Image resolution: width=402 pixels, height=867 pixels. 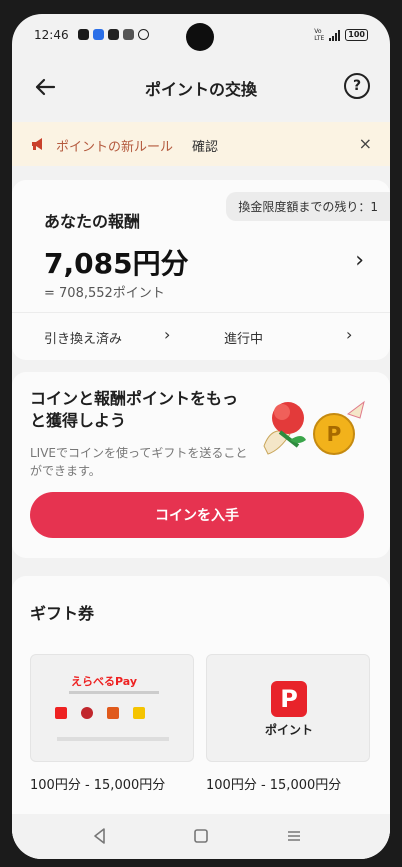 I want to click on dpoint-mini-icon, so click(x=87, y=713).